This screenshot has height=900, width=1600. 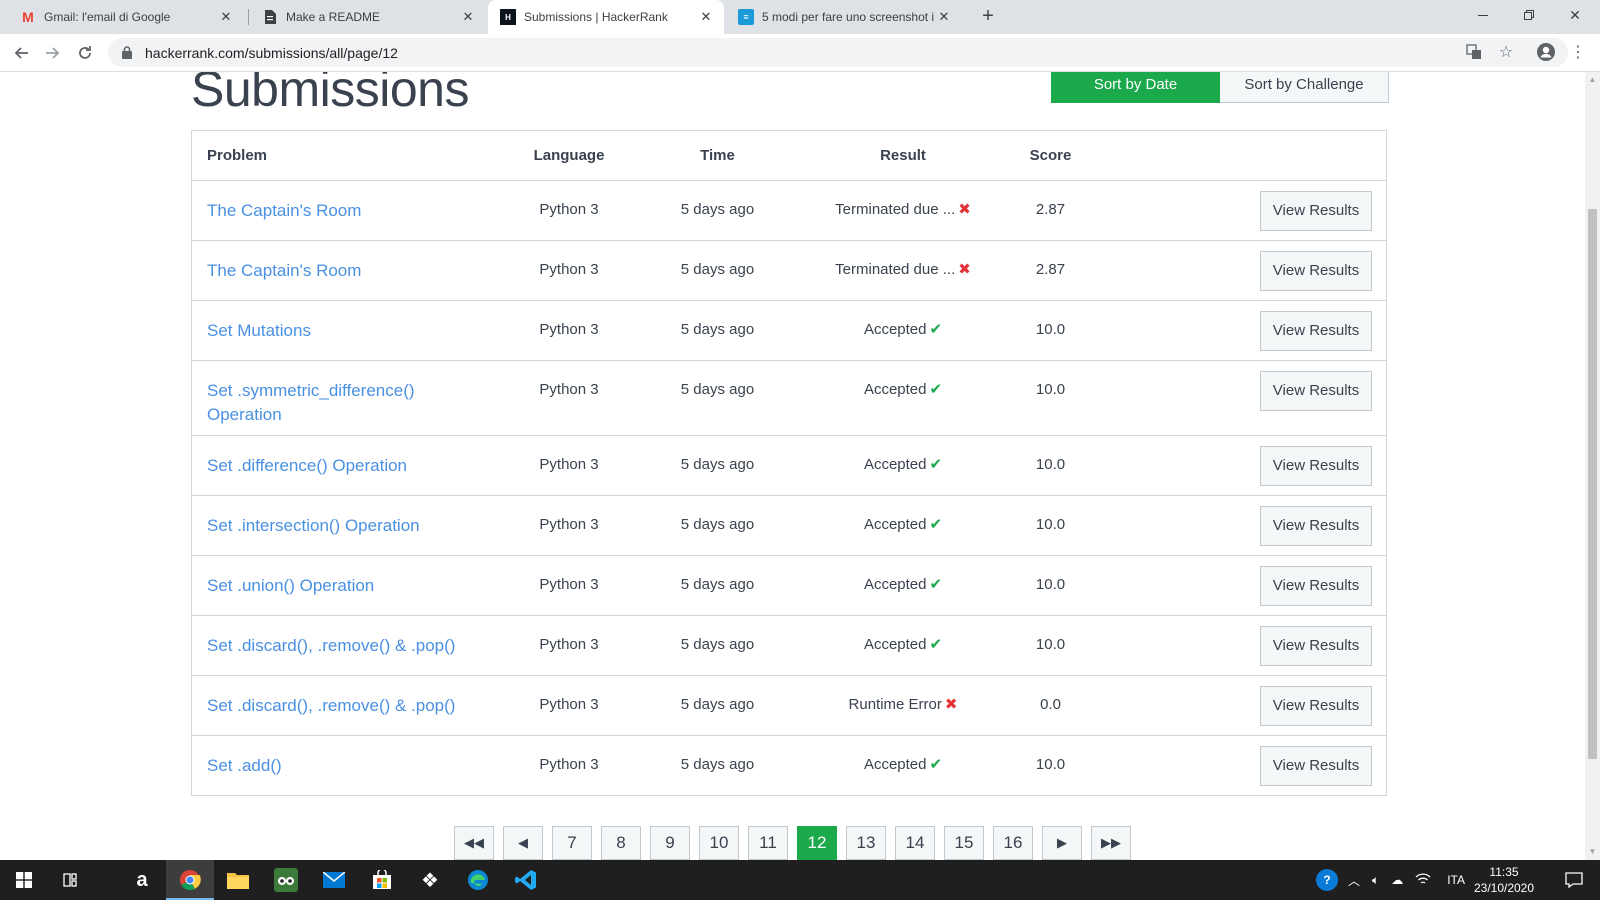 What do you see at coordinates (1483, 15) in the screenshot?
I see `minimize-button` at bounding box center [1483, 15].